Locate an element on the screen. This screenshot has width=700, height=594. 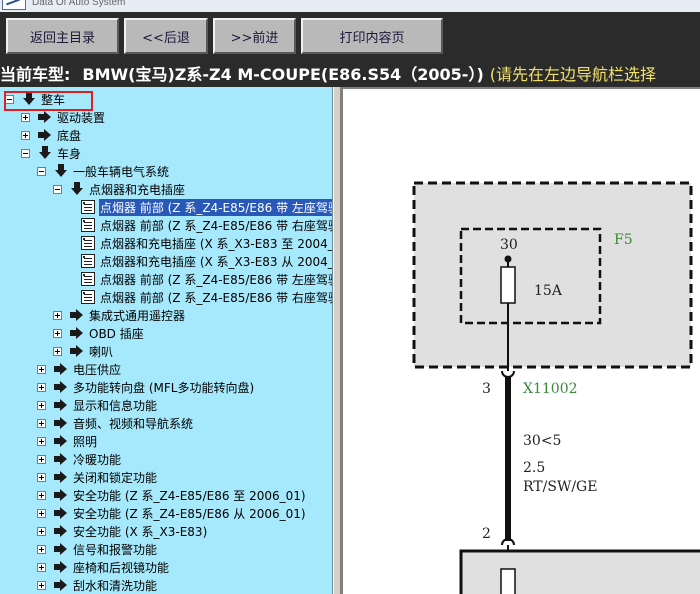
tree-item: 电压供应 is located at coordinates (79, 369).